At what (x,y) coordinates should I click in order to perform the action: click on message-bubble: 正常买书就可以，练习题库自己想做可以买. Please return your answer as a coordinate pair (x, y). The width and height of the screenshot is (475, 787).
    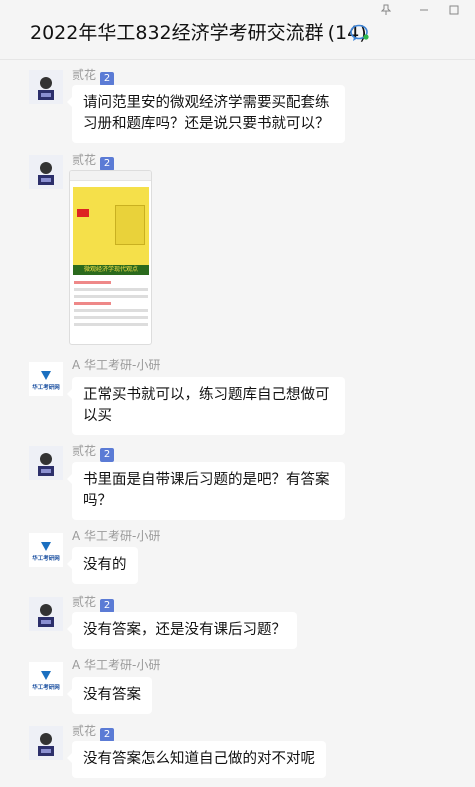
    Looking at the image, I should click on (206, 406).